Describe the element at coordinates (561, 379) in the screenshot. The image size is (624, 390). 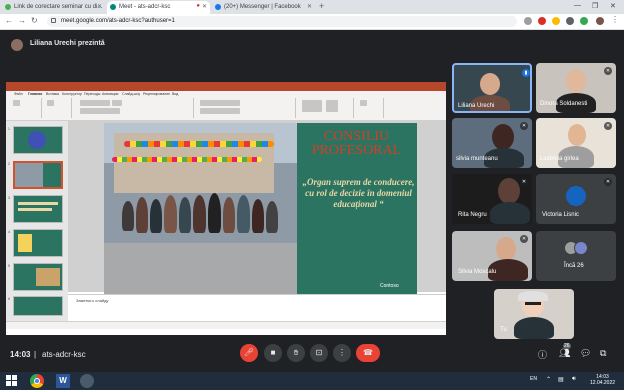
I see `network-icon: ▤` at that location.